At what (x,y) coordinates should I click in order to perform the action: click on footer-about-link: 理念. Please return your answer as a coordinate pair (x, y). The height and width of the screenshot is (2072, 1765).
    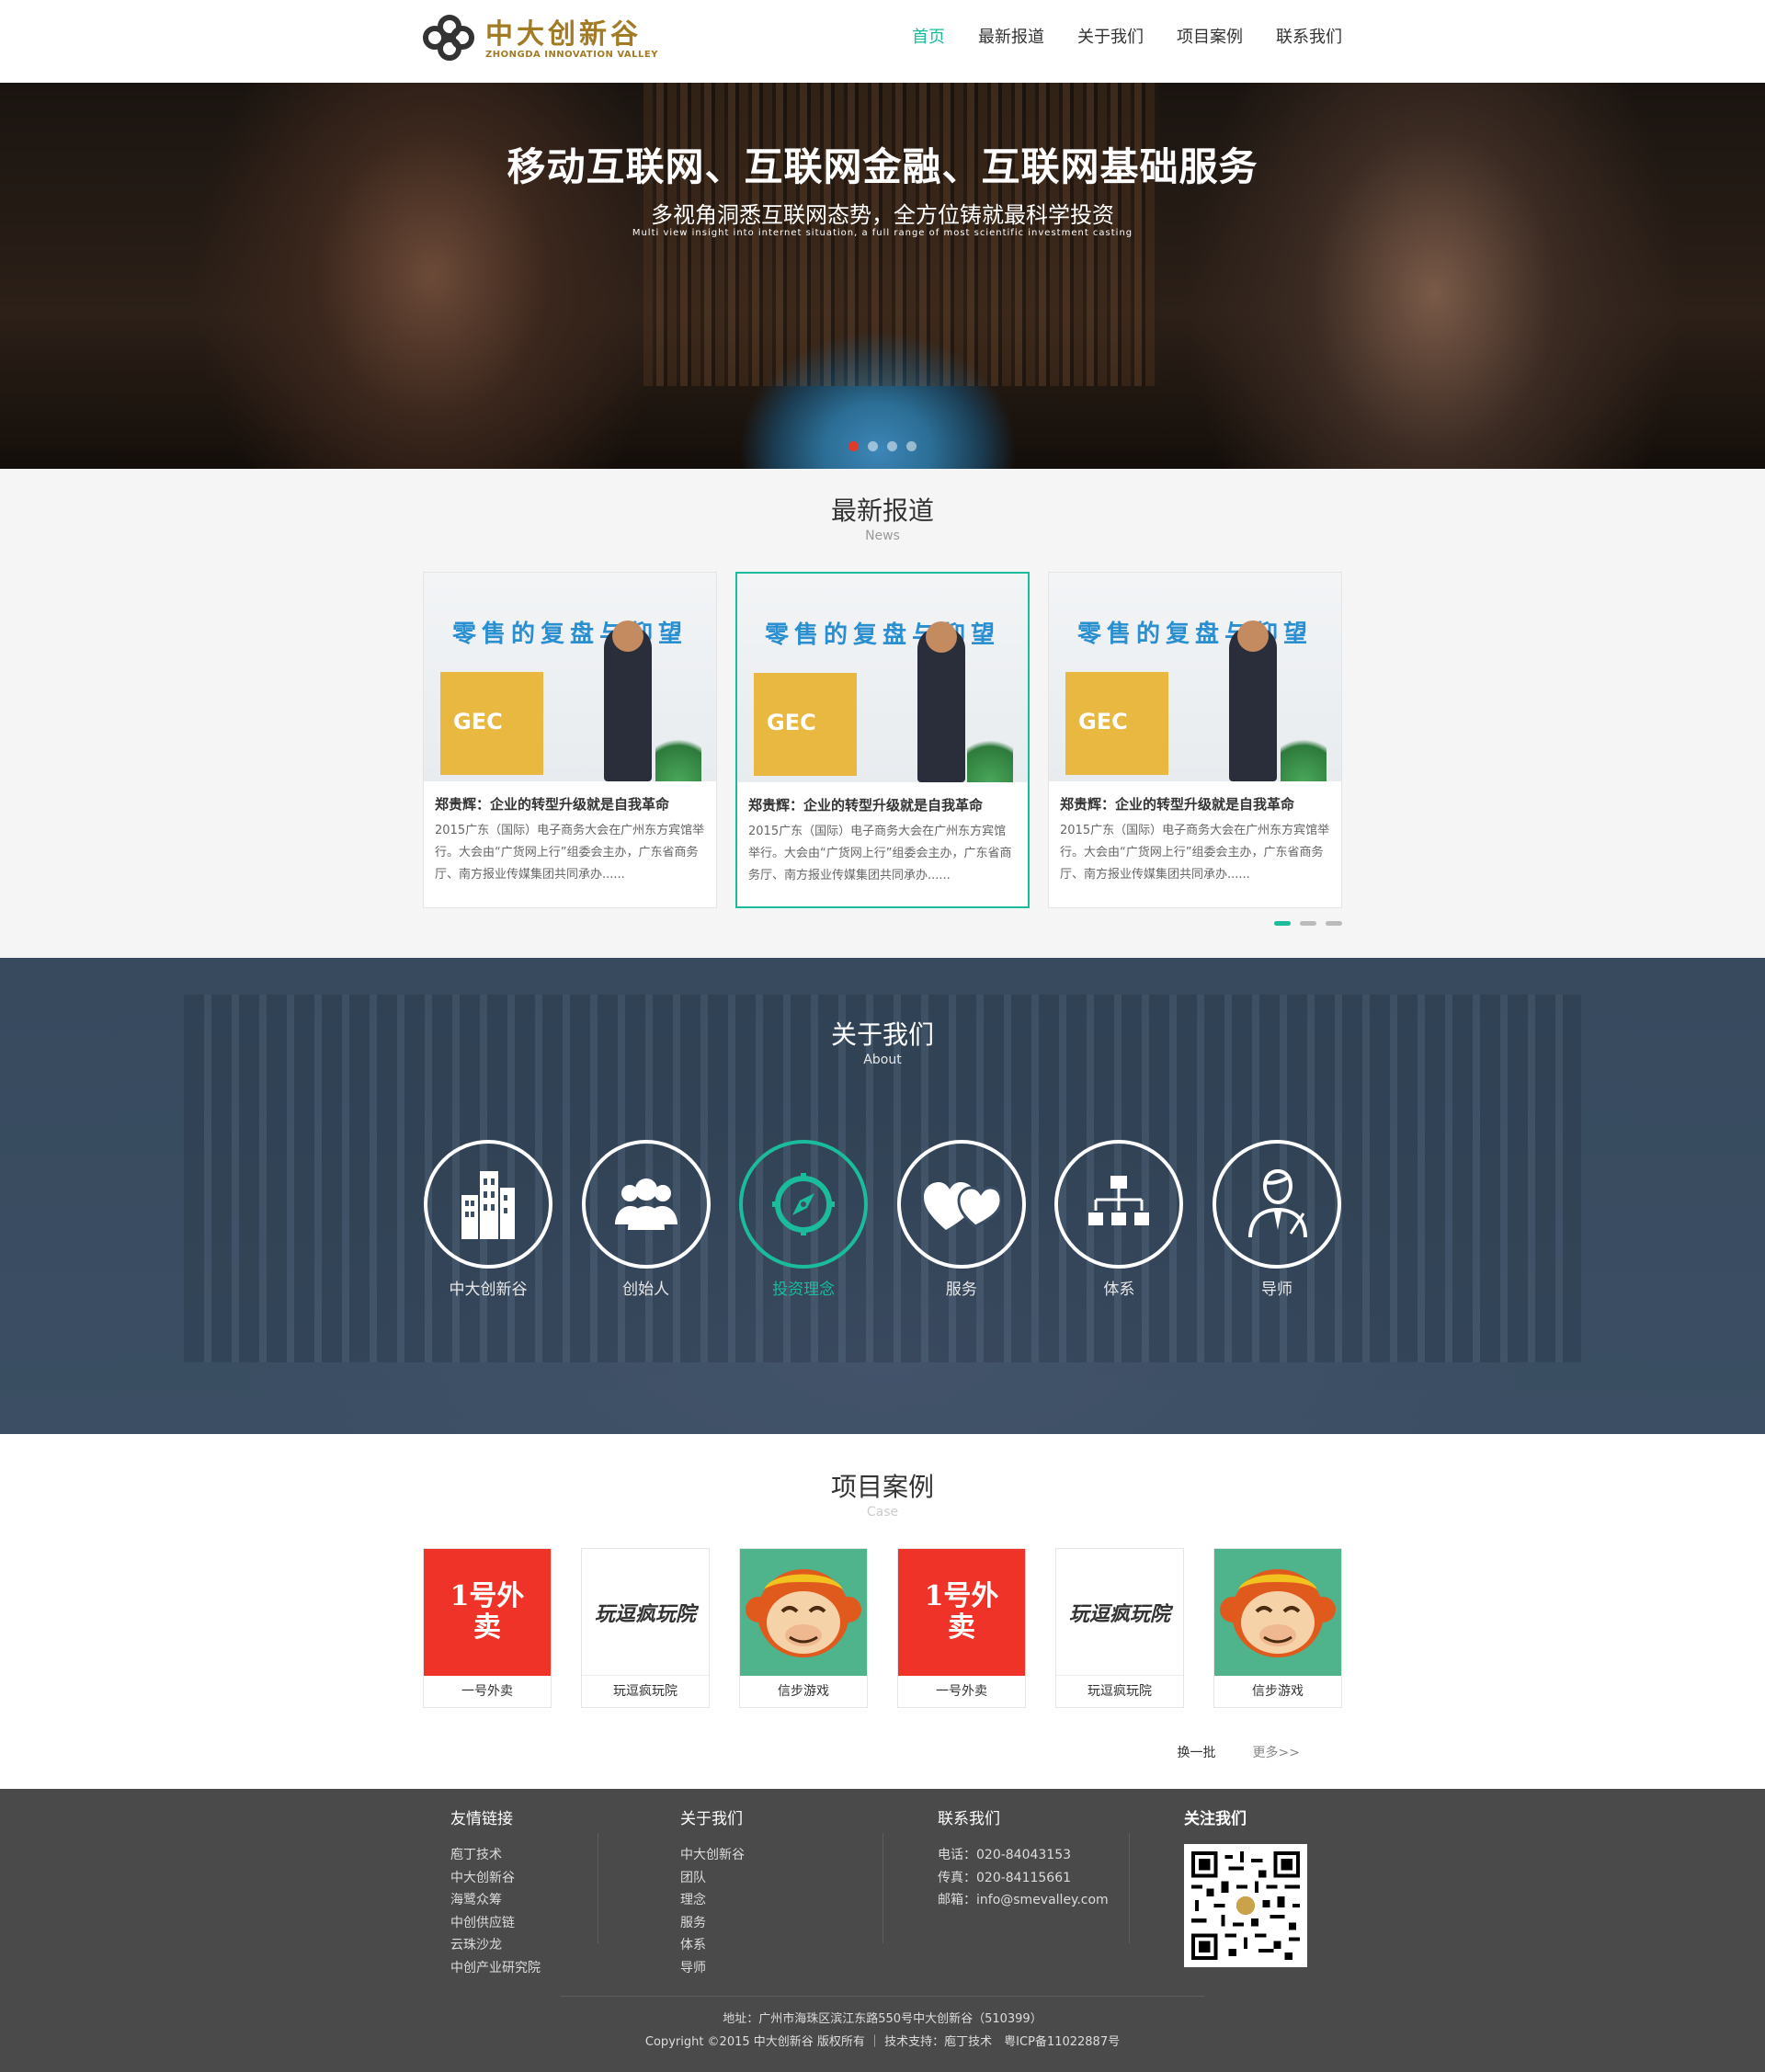
    Looking at the image, I should click on (809, 1900).